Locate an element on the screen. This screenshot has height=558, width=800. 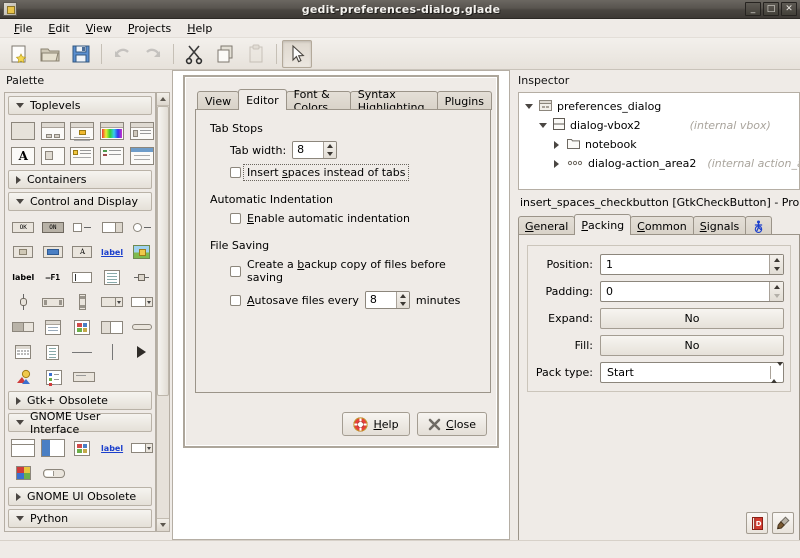
undo-arrow-icon is located at coordinates (122, 54).